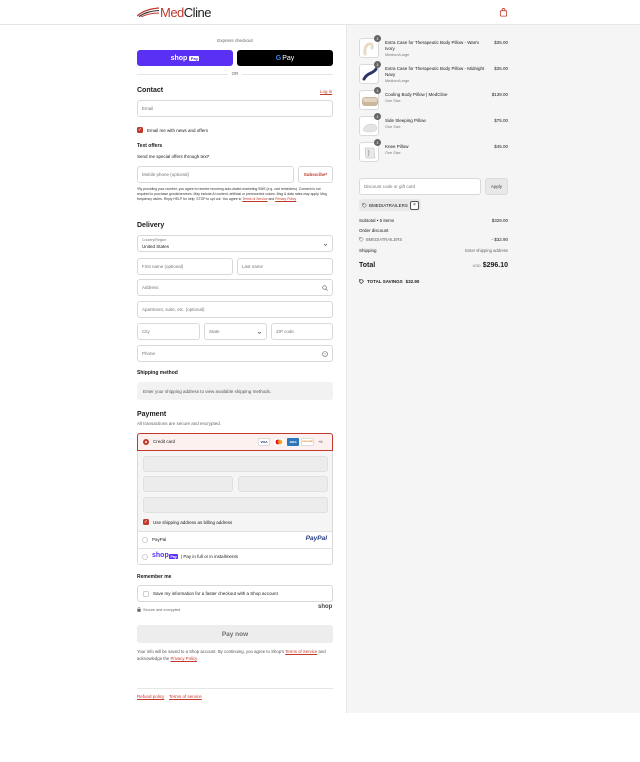 The height and width of the screenshot is (762, 640). I want to click on item-variant: Medium/Large, so click(397, 55).